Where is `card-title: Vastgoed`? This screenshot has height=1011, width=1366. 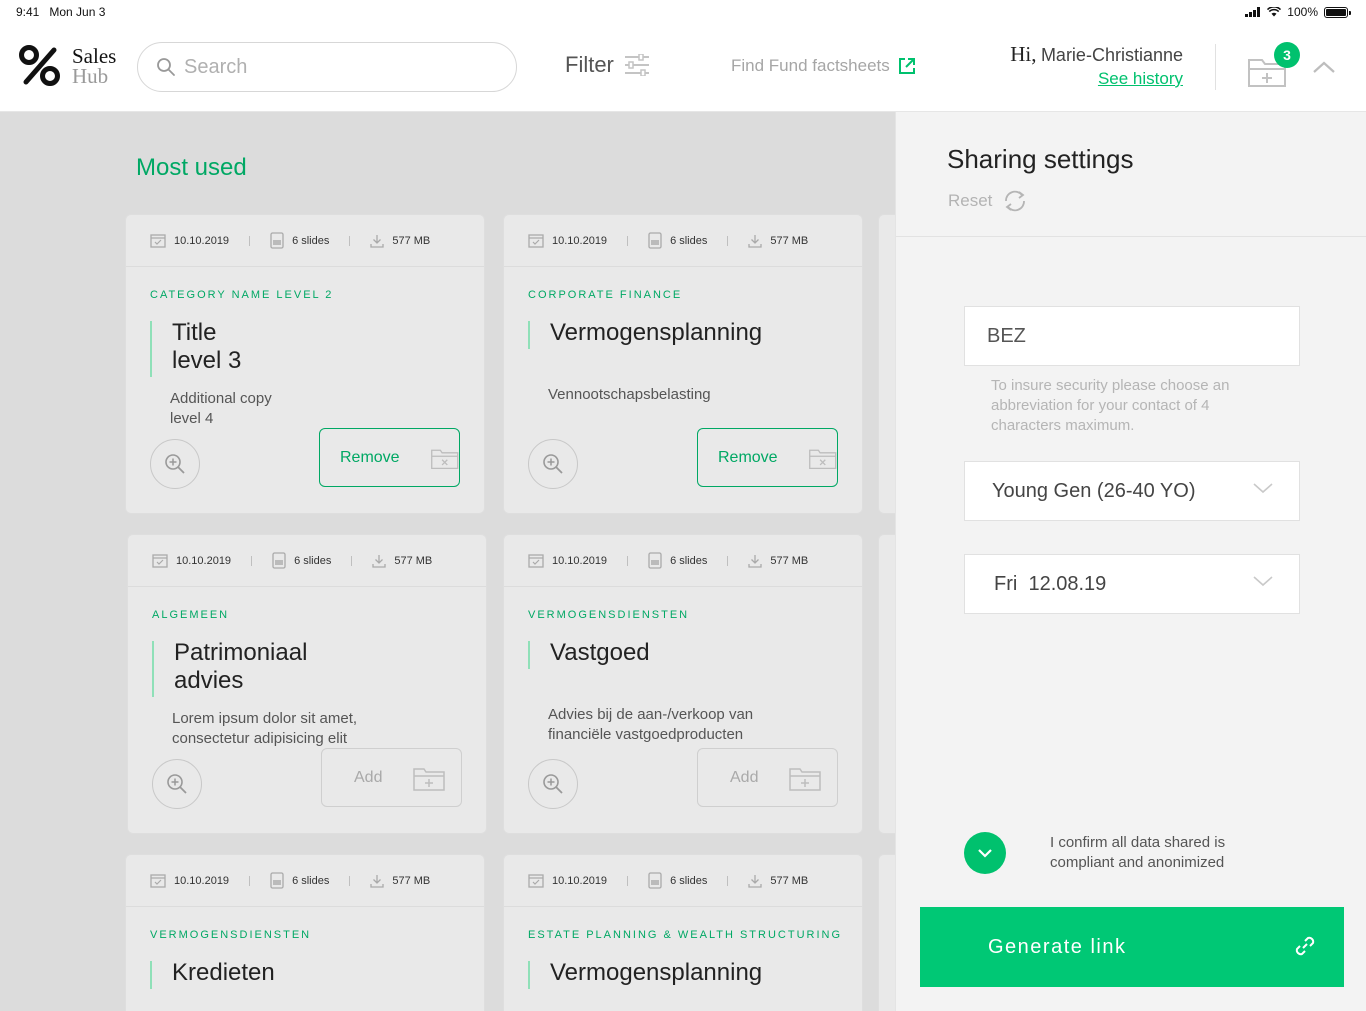
card-title: Vastgoed is located at coordinates (695, 654).